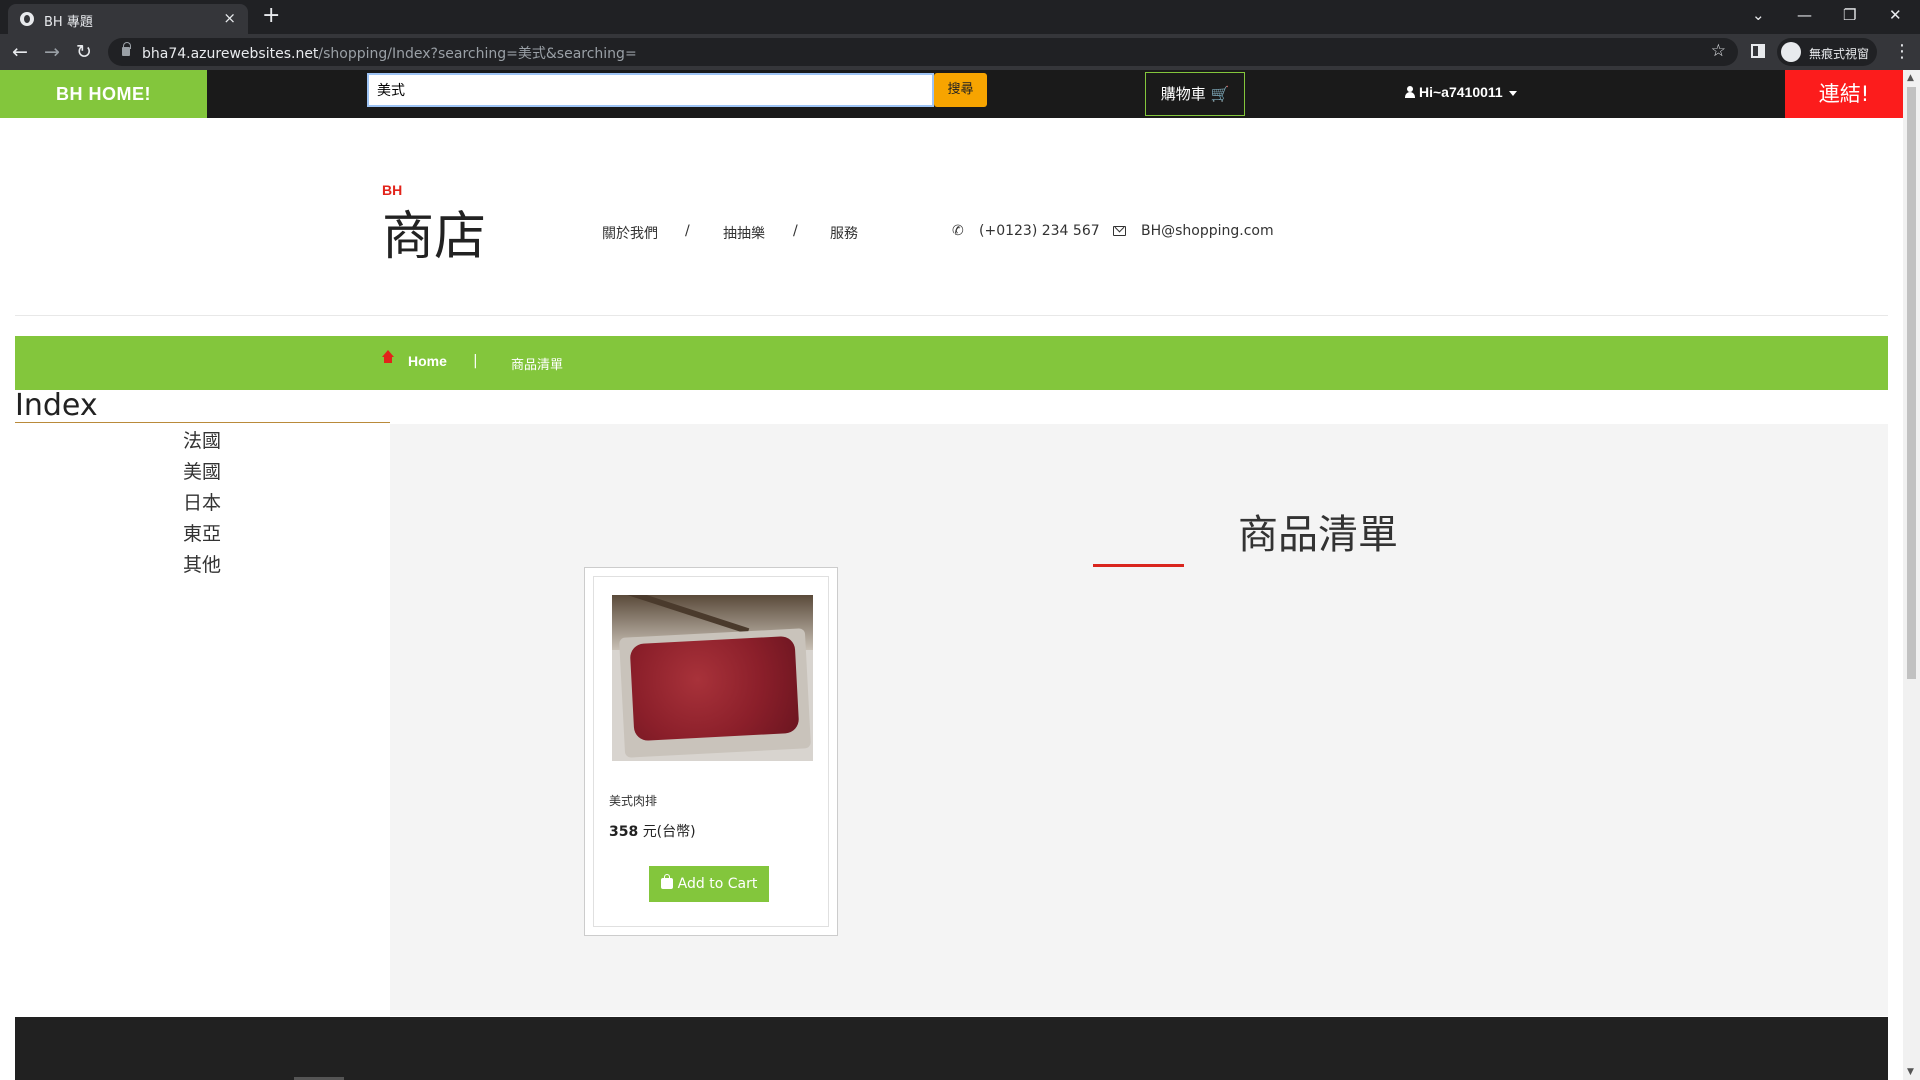 This screenshot has height=1080, width=1920. Describe the element at coordinates (1119, 231) in the screenshot. I see `envelope-icon` at that location.